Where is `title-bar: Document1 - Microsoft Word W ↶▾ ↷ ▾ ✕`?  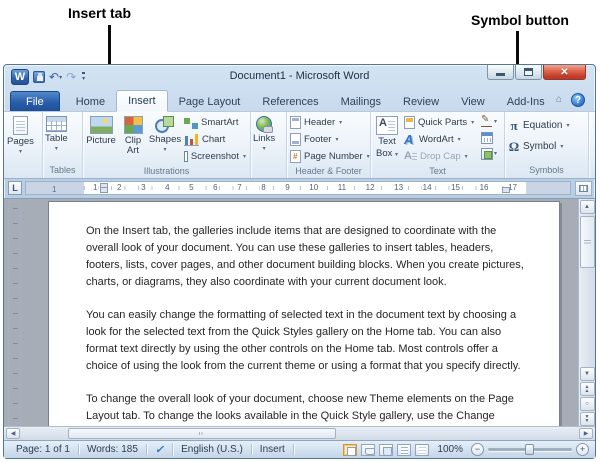 title-bar: Document1 - Microsoft Word W ↶▾ ↷ ▾ ✕ is located at coordinates (299, 77).